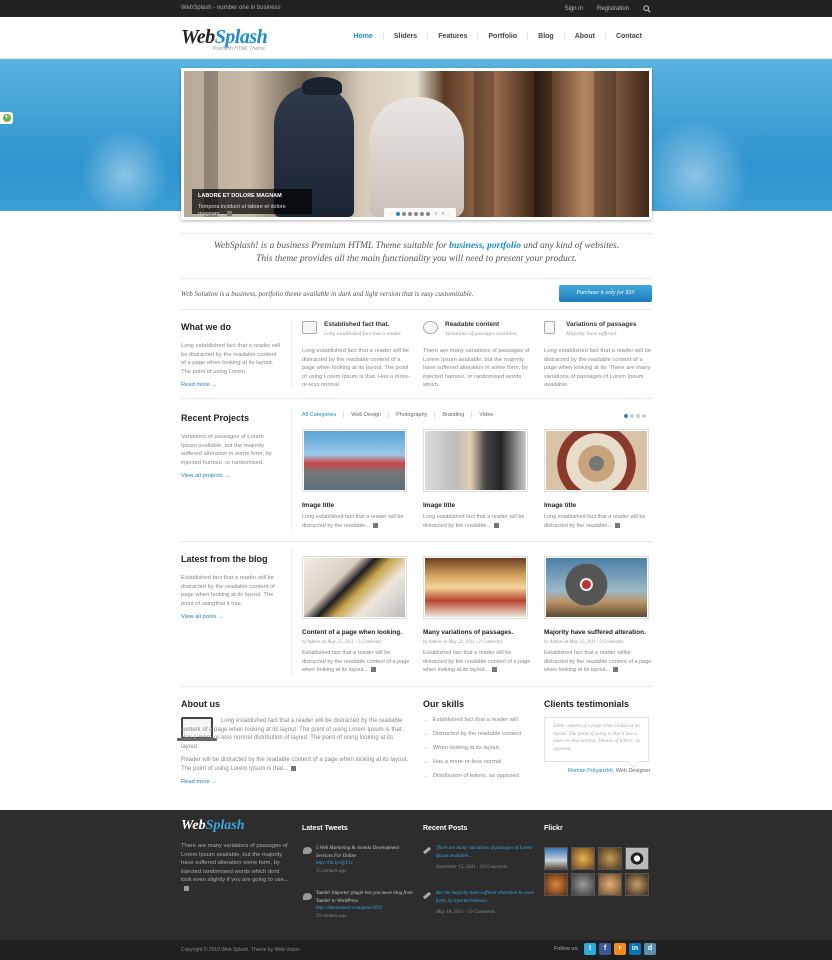  I want to click on slide-caption-title: LABORE ET DOLORE MAGNAM, so click(240, 196).